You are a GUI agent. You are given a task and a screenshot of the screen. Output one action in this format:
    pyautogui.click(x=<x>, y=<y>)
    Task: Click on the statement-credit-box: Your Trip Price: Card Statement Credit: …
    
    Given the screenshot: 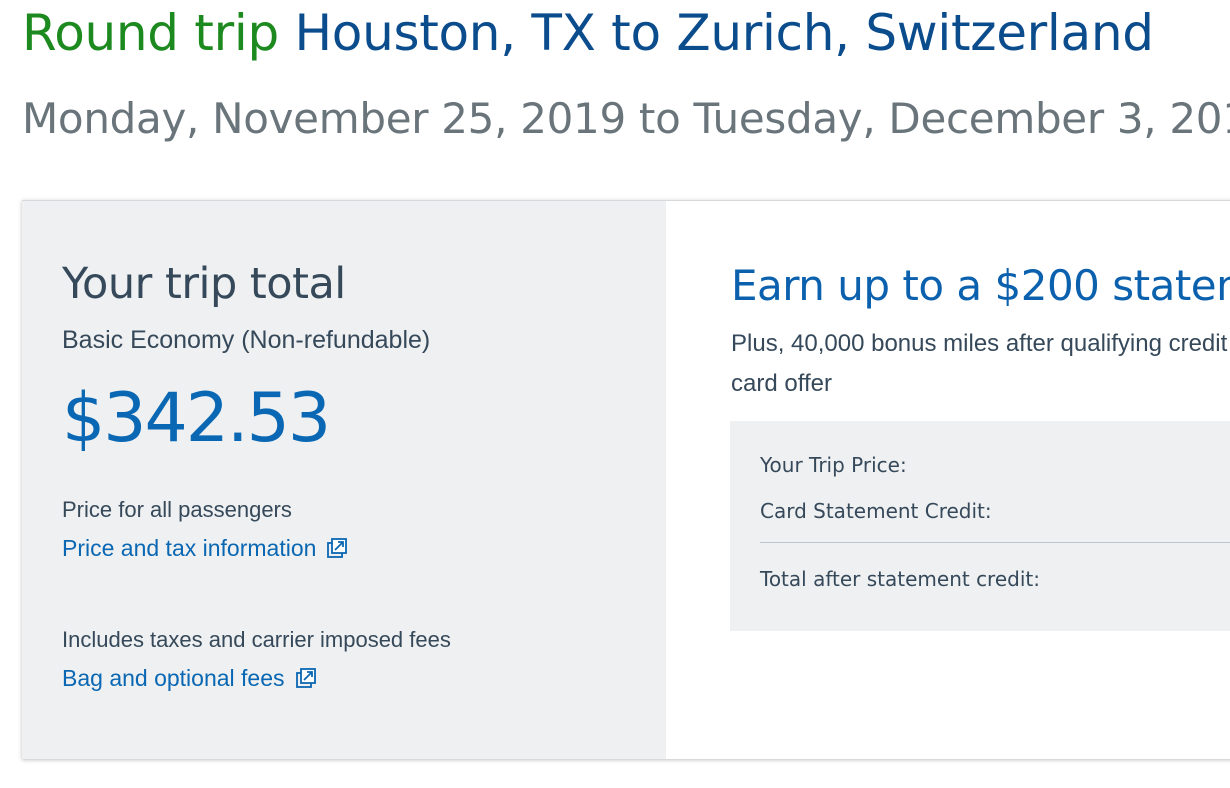 What is the action you would take?
    pyautogui.click(x=980, y=526)
    